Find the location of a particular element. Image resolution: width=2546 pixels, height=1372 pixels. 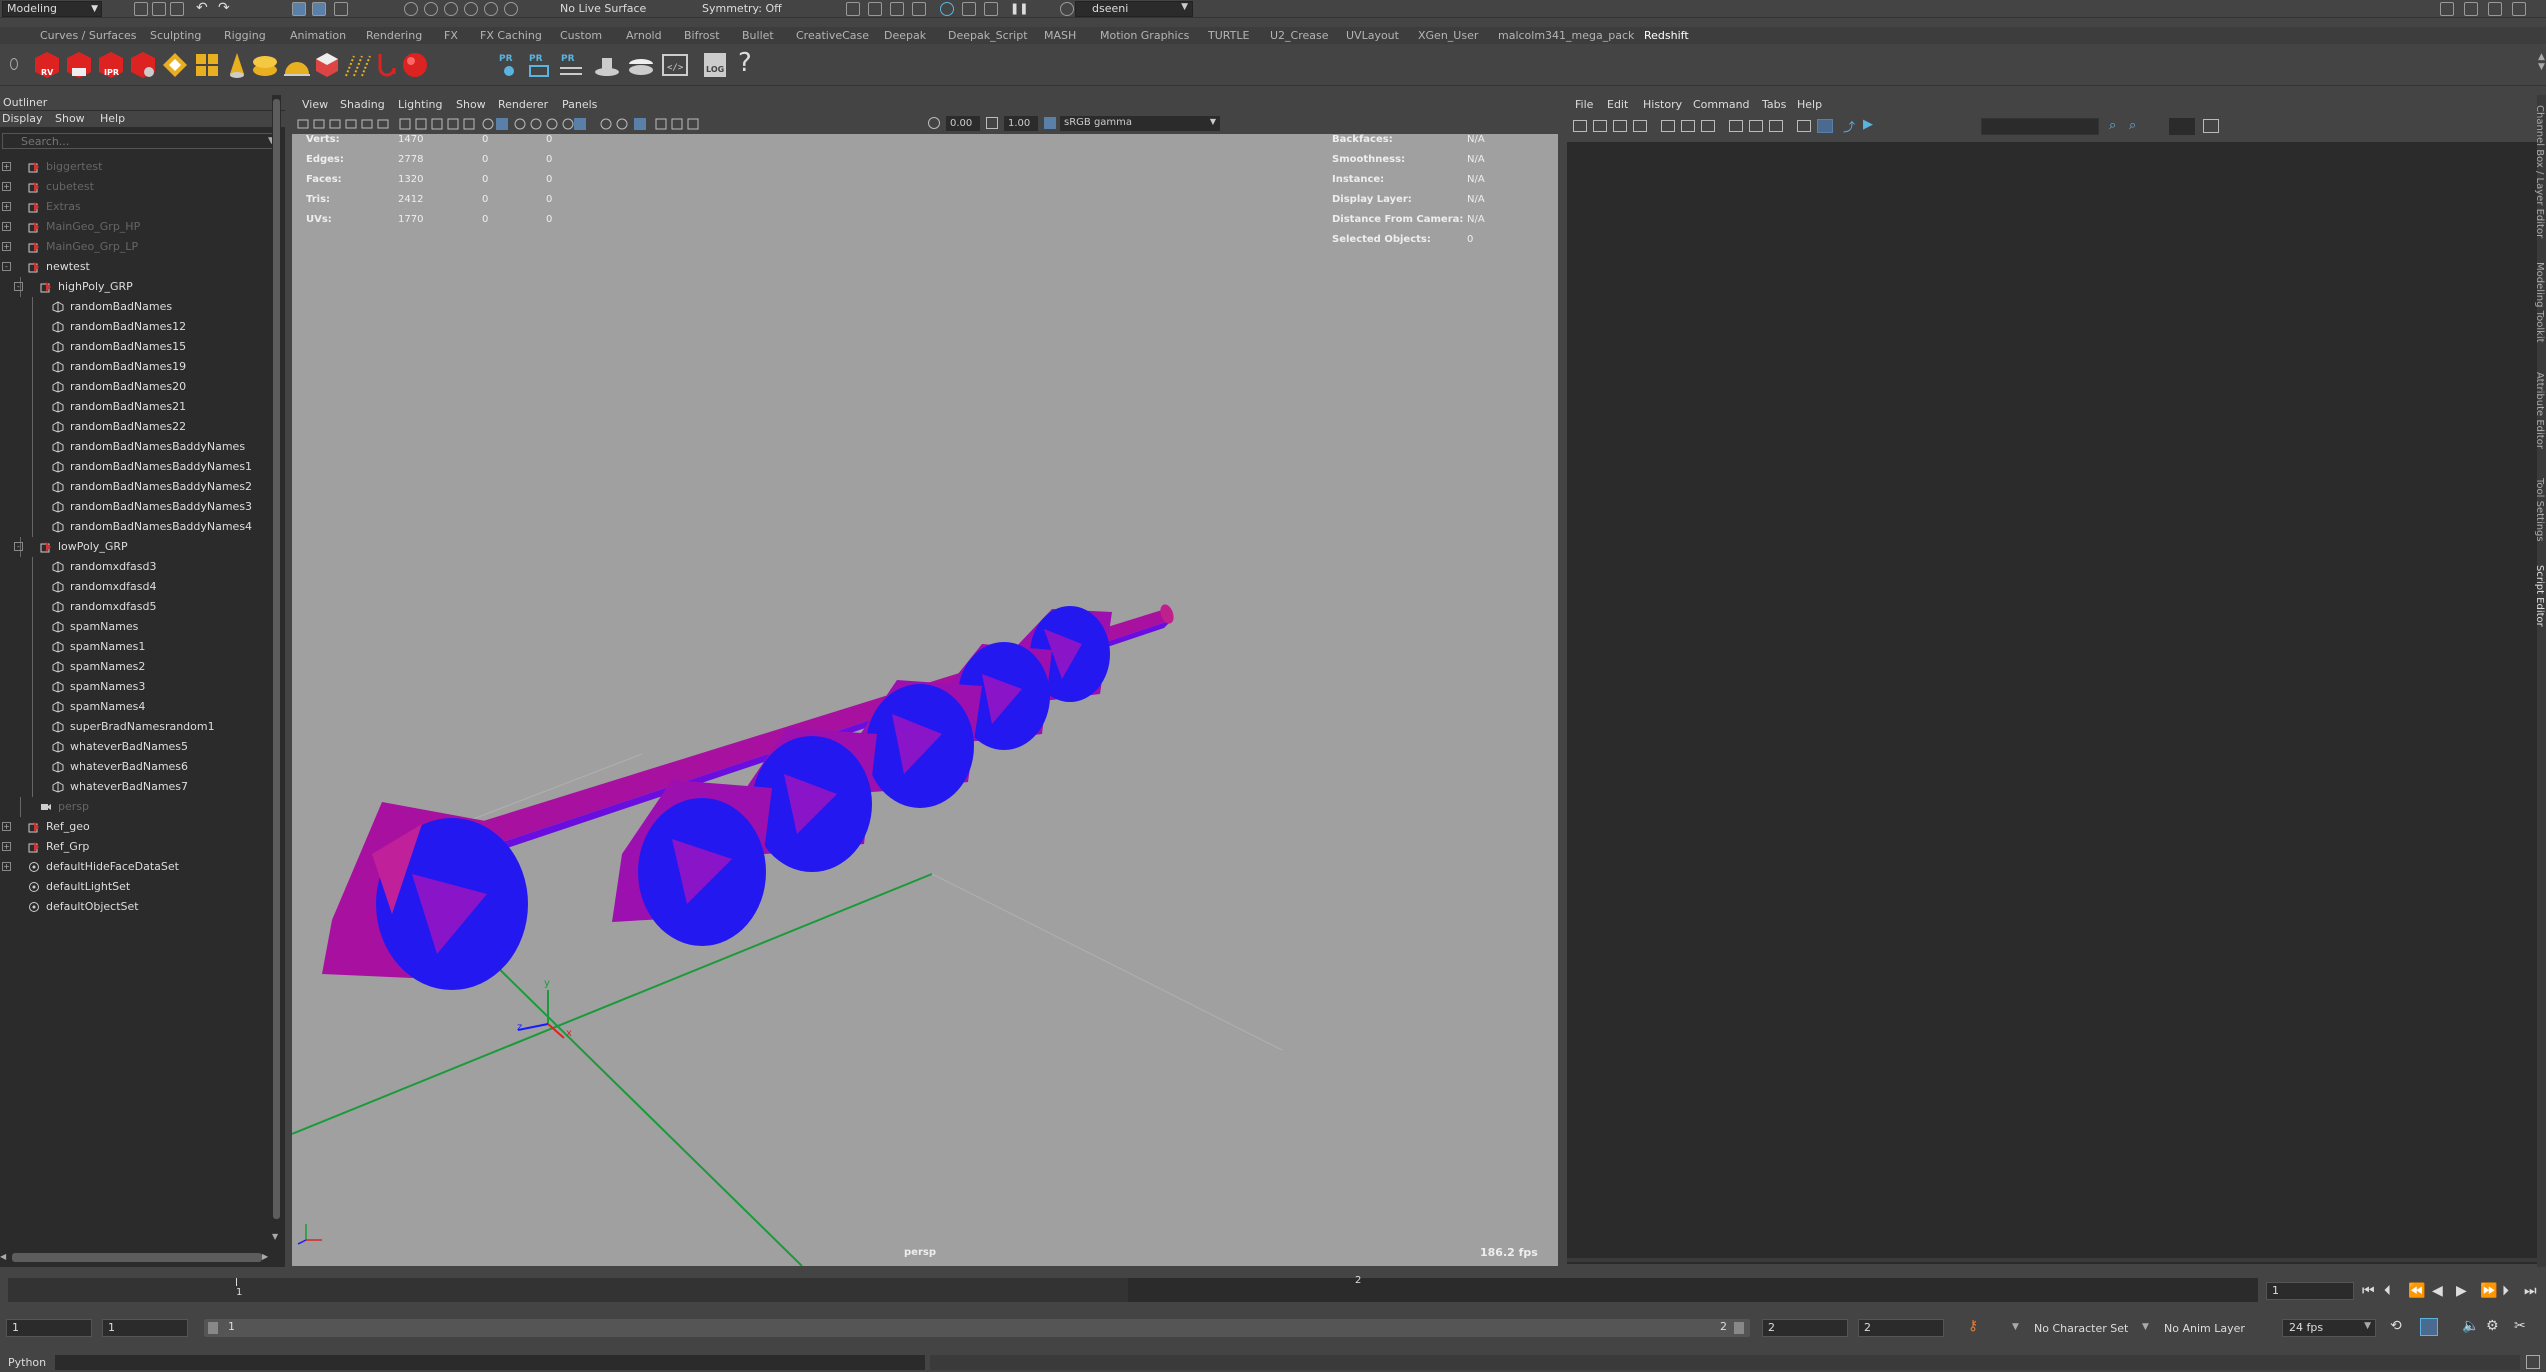

step-forward-frame-icon: ⏩ is located at coordinates (2488, 1291).